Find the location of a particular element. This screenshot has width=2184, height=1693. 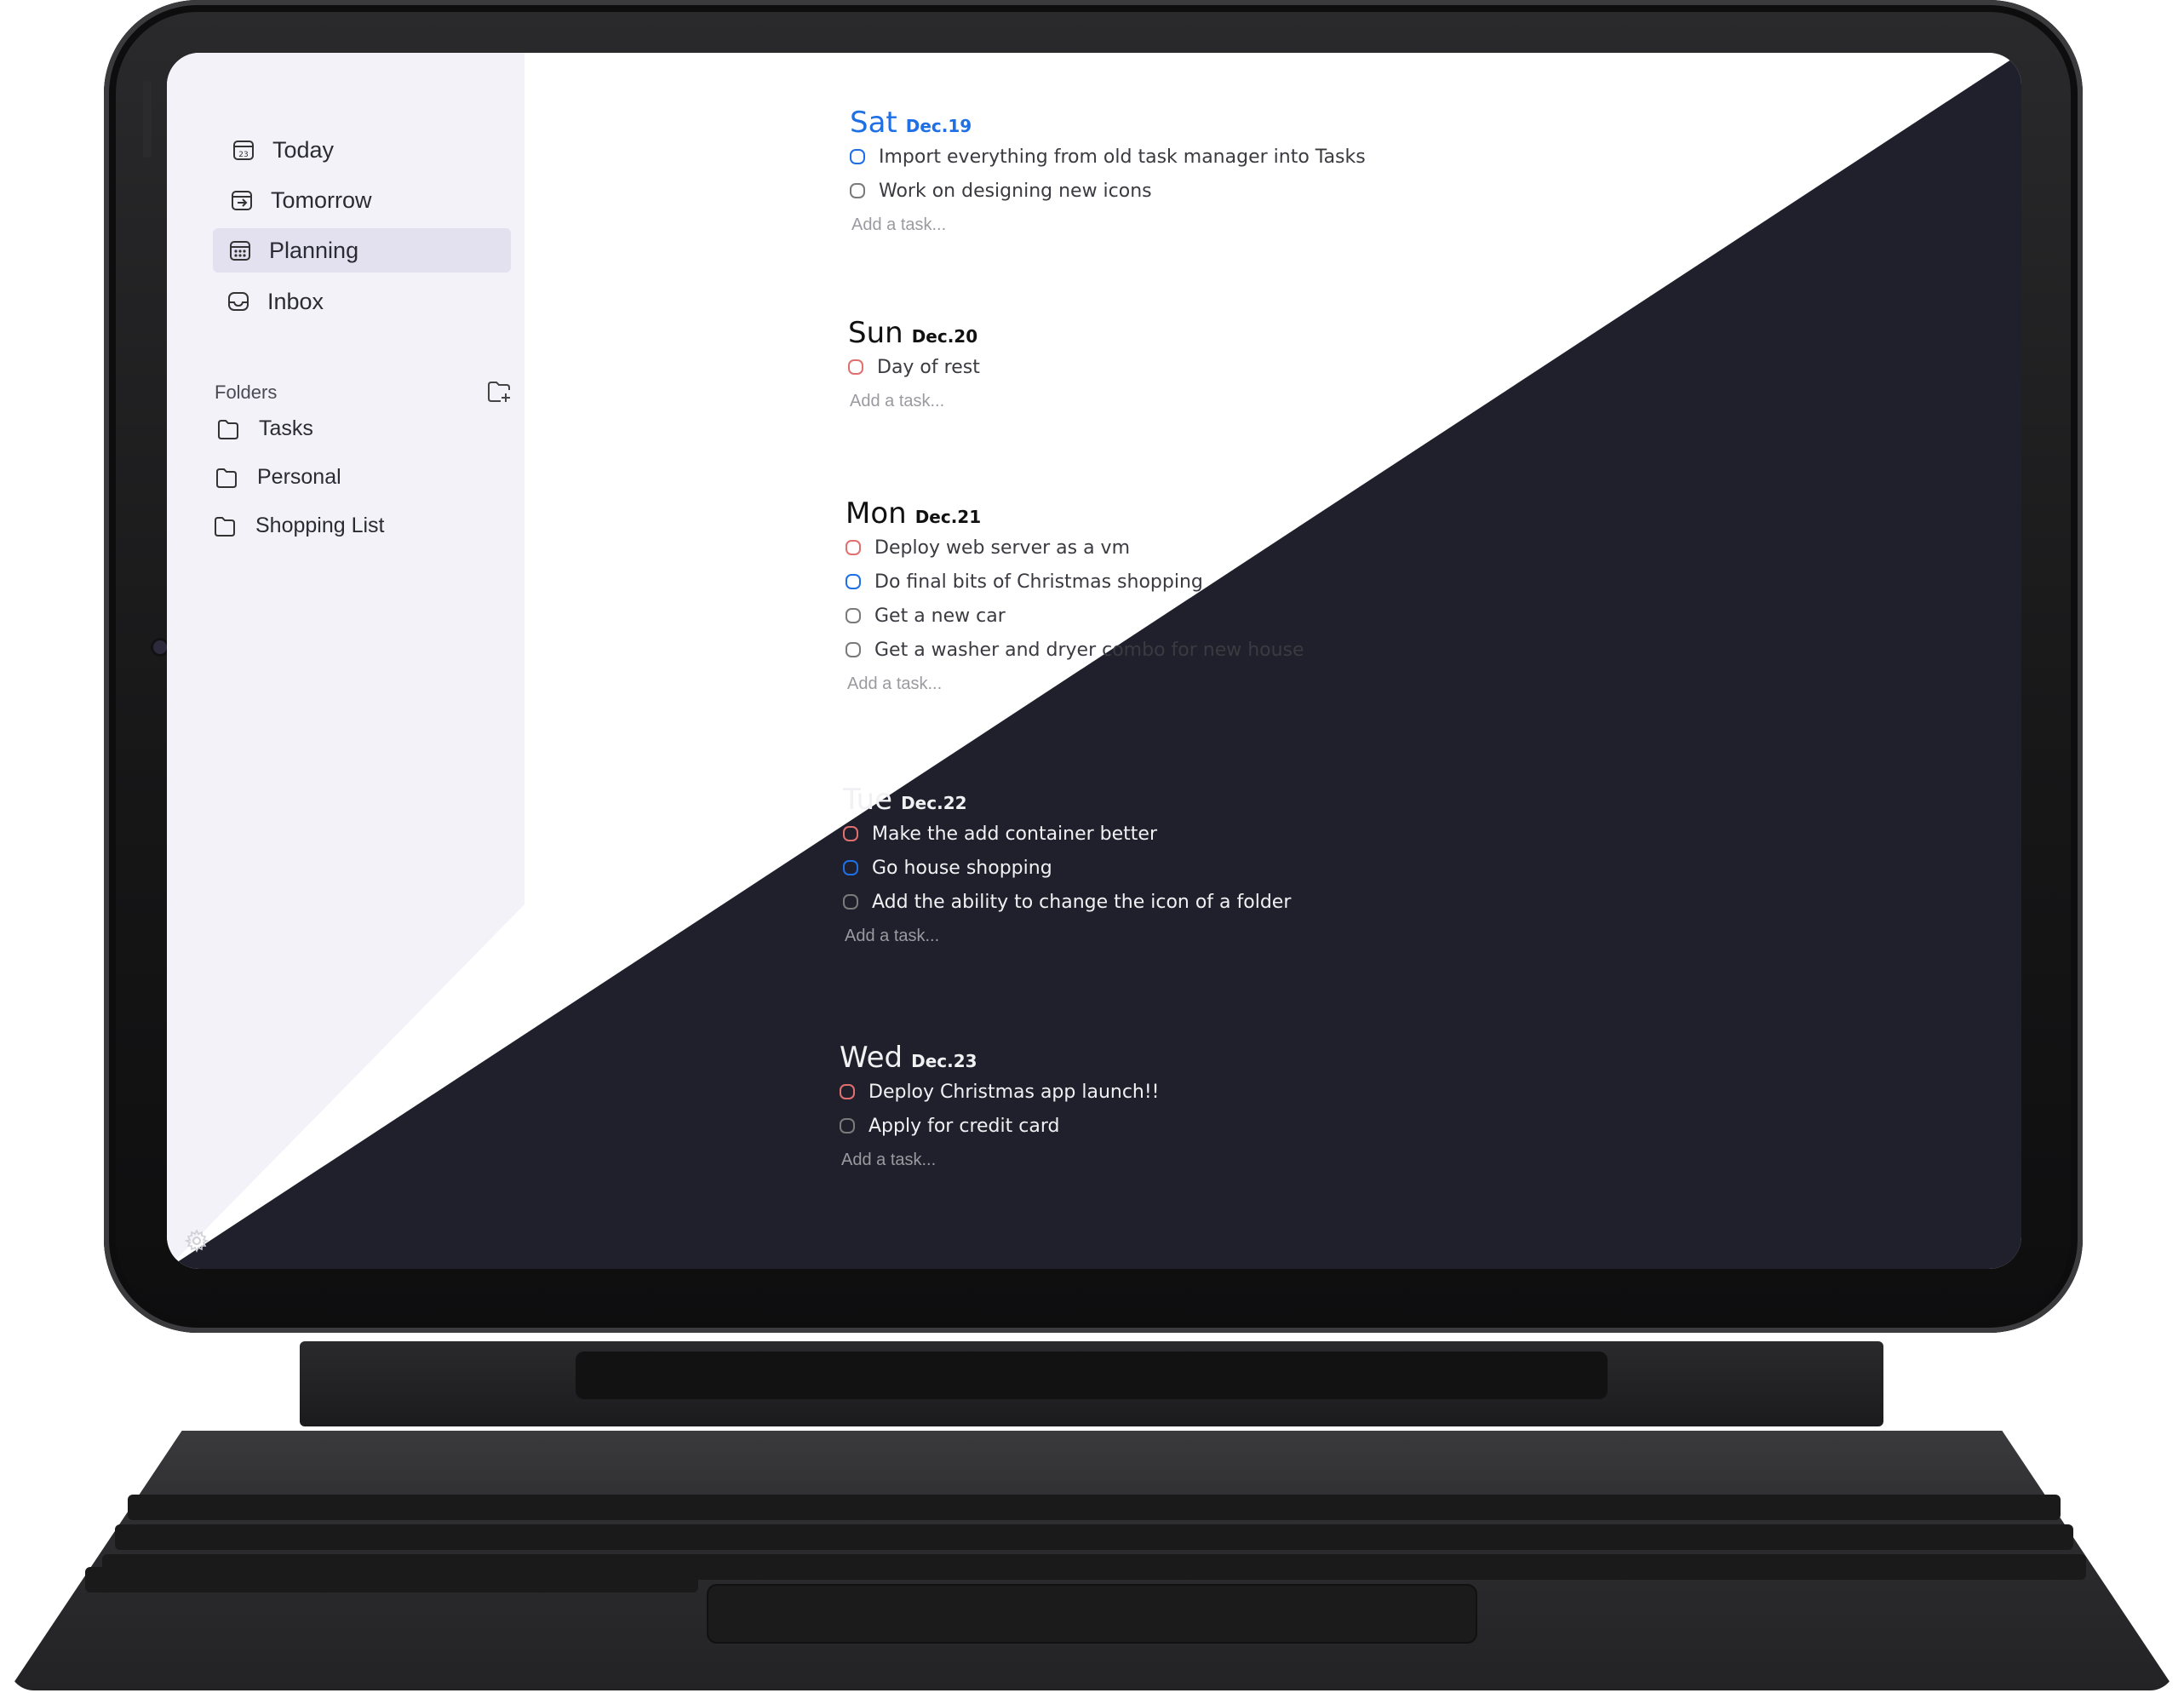

folder-label: Personal is located at coordinates (299, 477).